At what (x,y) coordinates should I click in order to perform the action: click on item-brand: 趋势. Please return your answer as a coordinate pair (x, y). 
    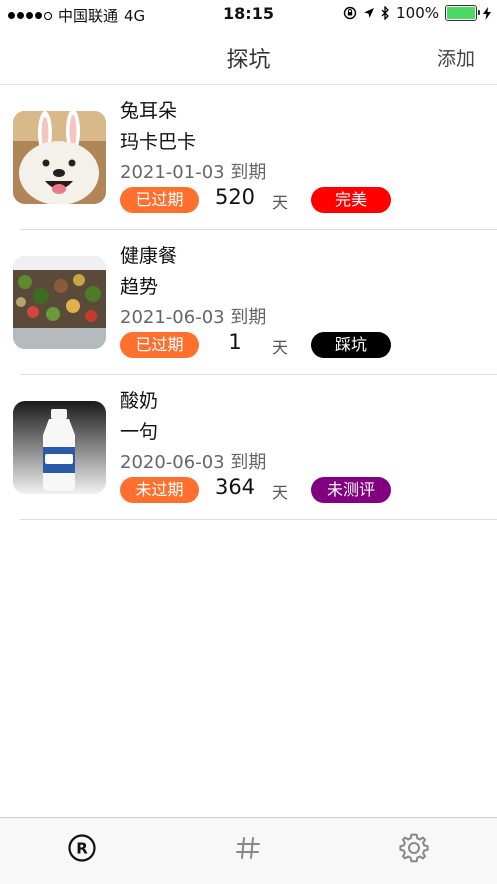
    Looking at the image, I should click on (139, 287).